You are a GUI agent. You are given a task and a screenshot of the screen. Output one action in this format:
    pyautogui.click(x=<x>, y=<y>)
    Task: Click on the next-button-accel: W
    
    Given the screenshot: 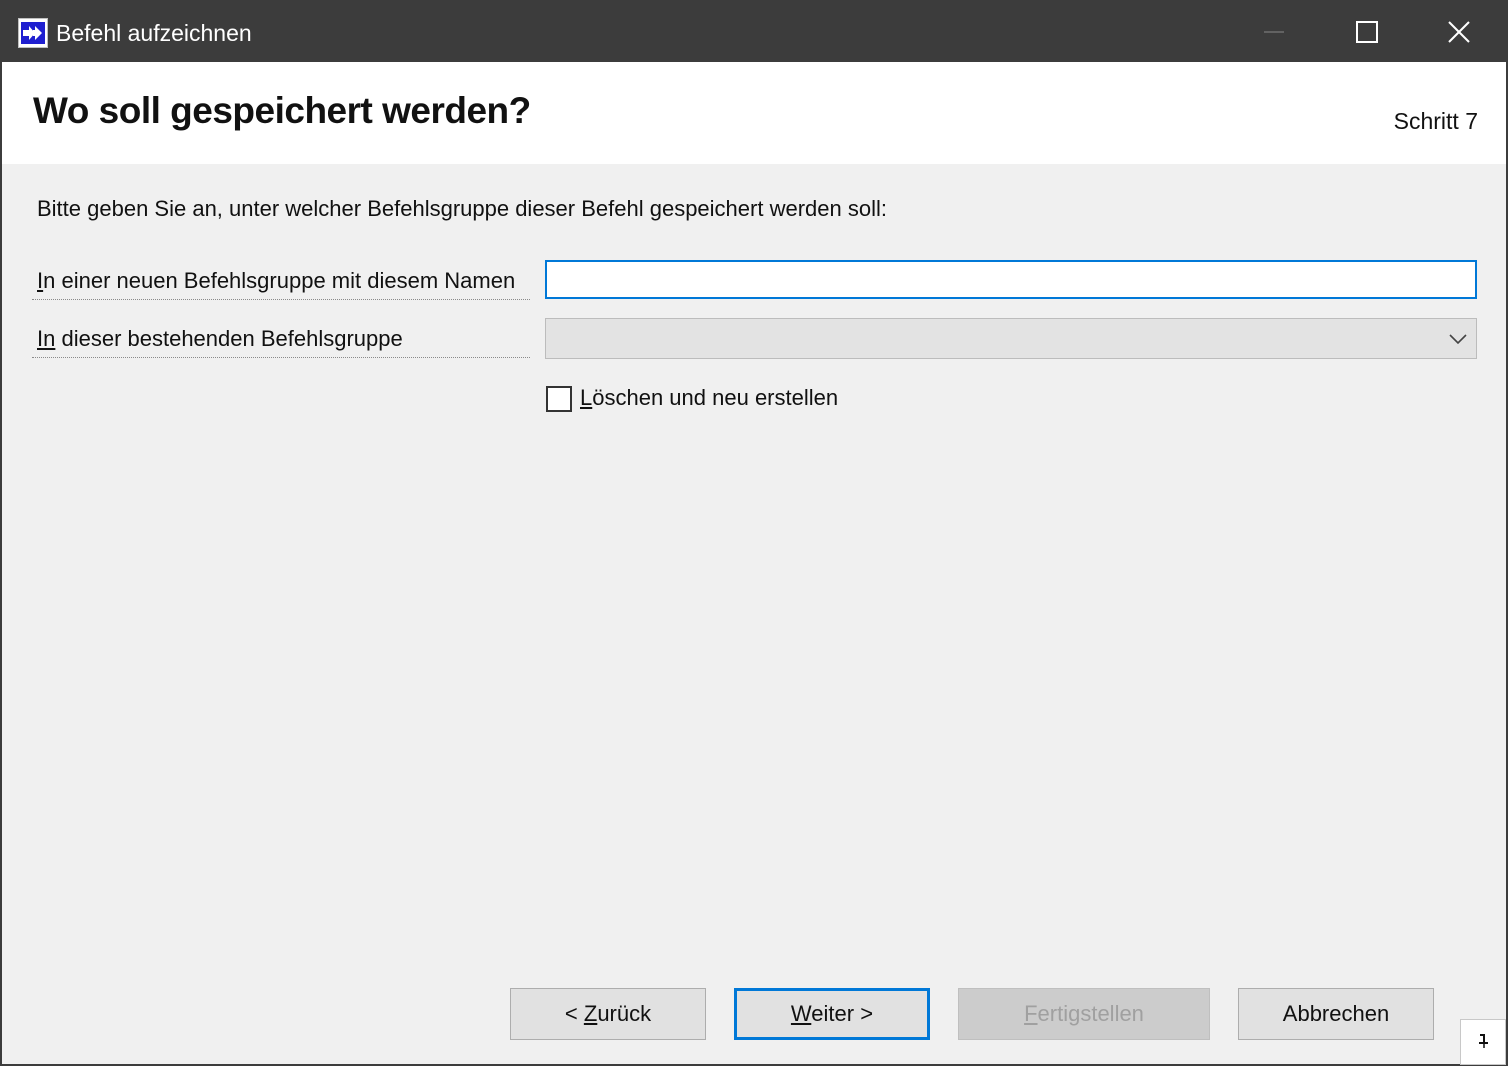 What is the action you would take?
    pyautogui.click(x=801, y=1013)
    